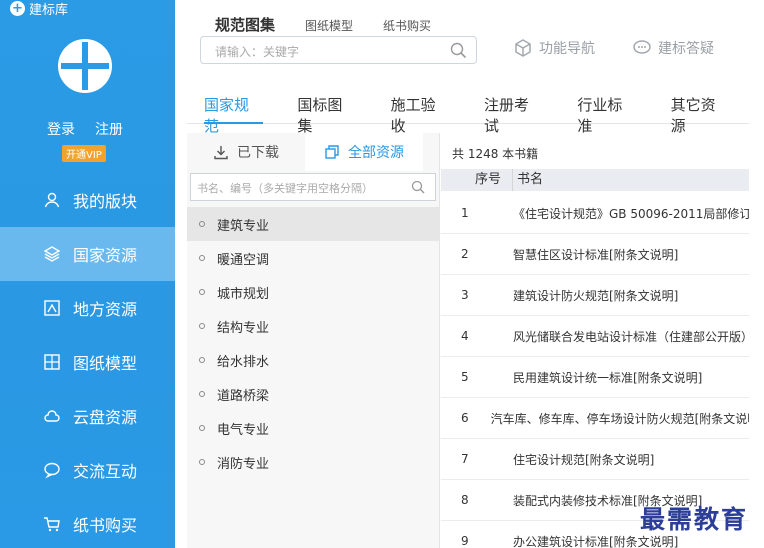 The width and height of the screenshot is (764, 548). I want to click on tab-downloaded-label: 已下载, so click(258, 153).